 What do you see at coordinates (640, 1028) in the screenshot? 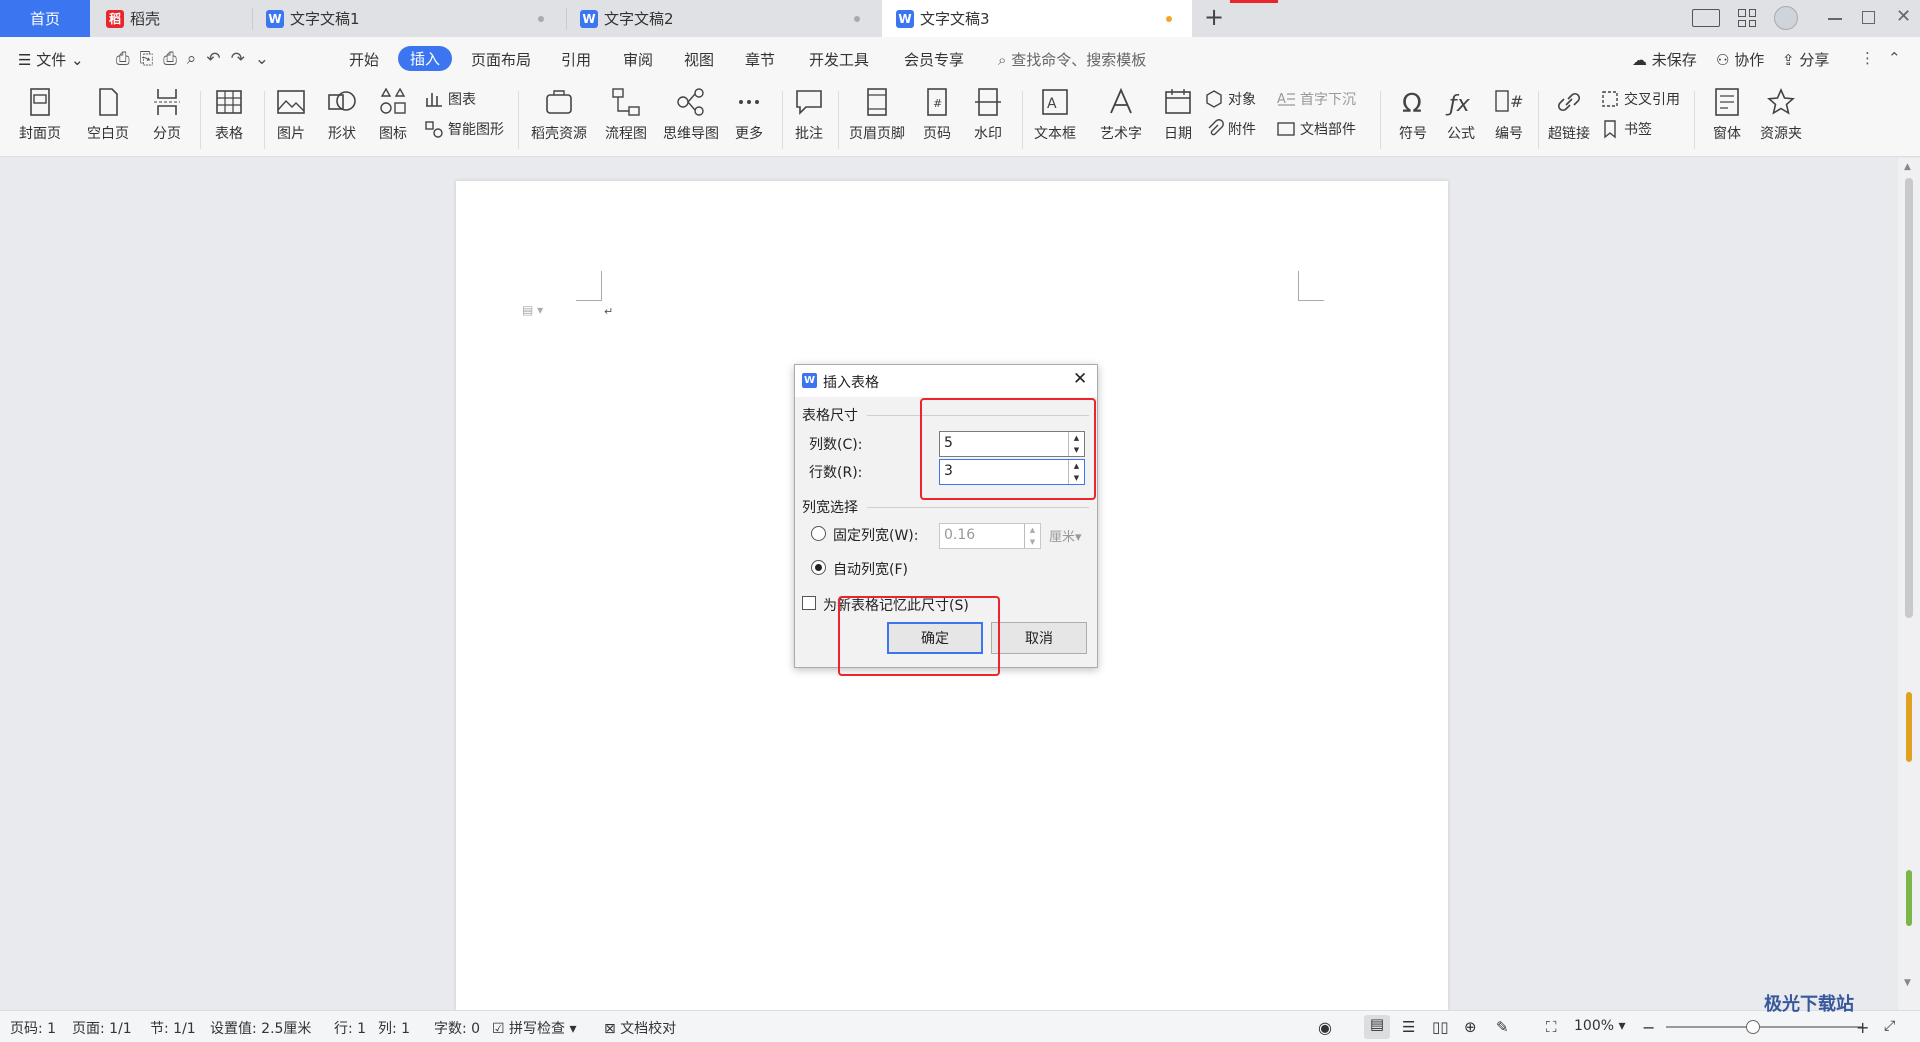
I see `proofread-button: ⊠ 文档校对` at bounding box center [640, 1028].